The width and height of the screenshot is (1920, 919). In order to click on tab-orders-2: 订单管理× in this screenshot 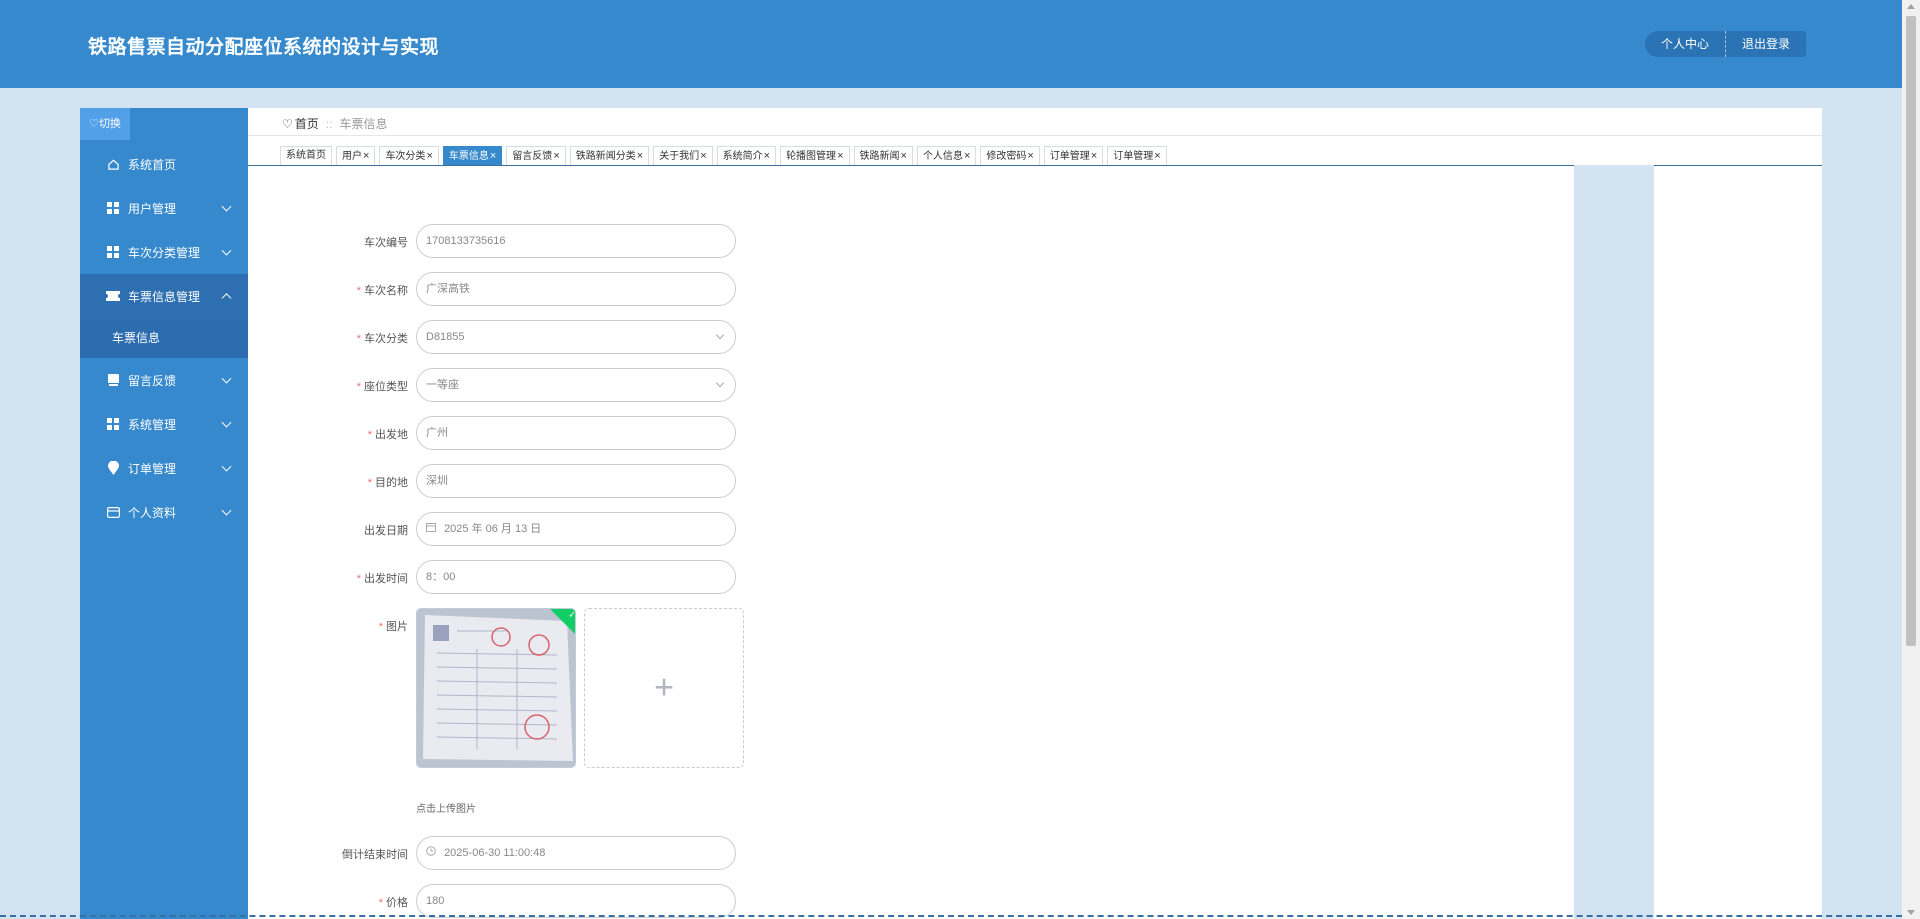, I will do `click(1137, 156)`.